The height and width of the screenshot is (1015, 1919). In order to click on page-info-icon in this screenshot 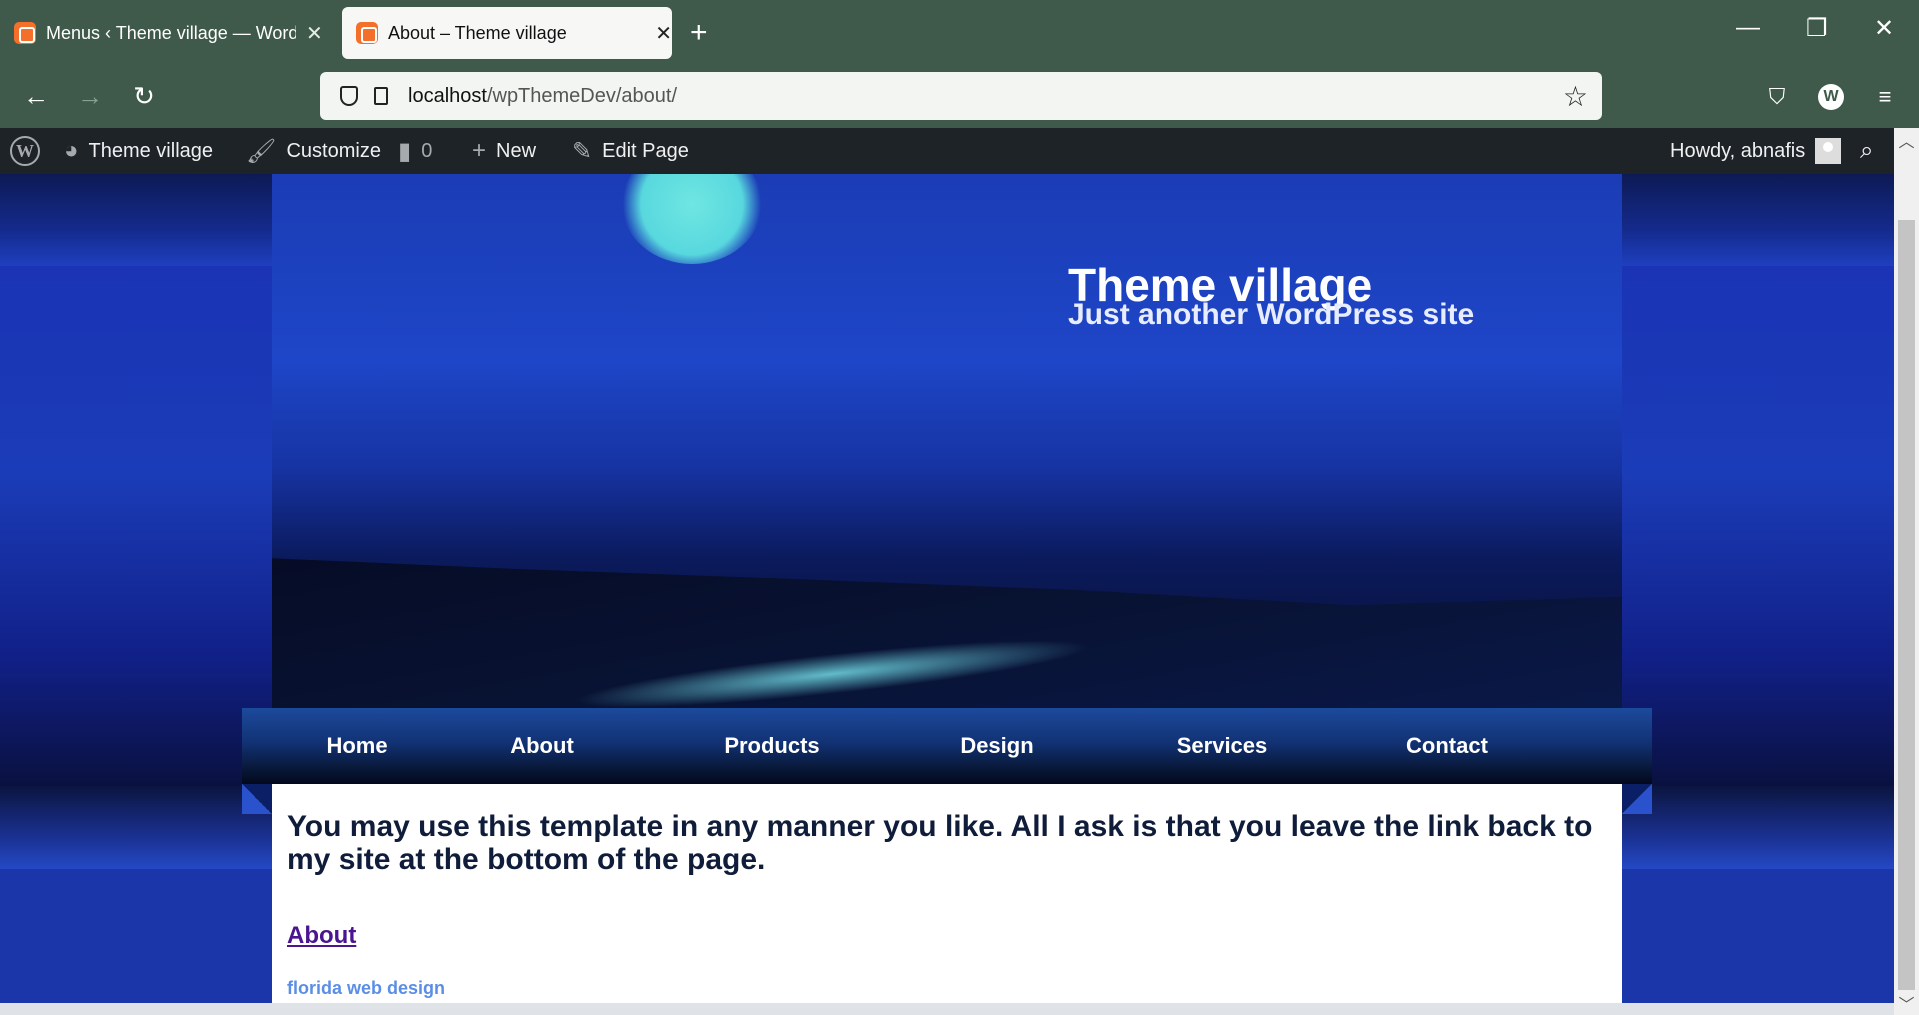, I will do `click(381, 96)`.